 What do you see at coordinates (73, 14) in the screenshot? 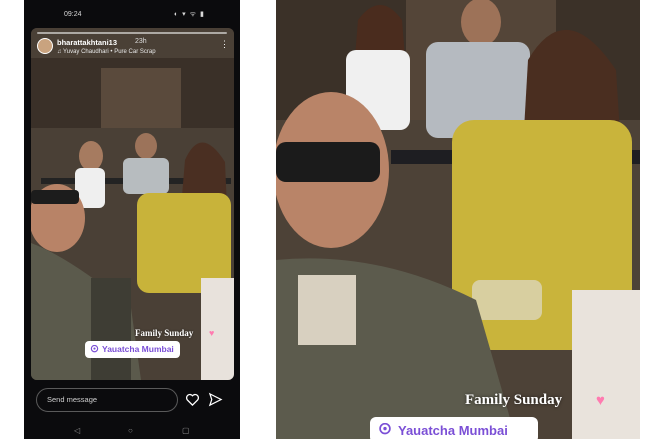
I see `status-time: 09:24` at bounding box center [73, 14].